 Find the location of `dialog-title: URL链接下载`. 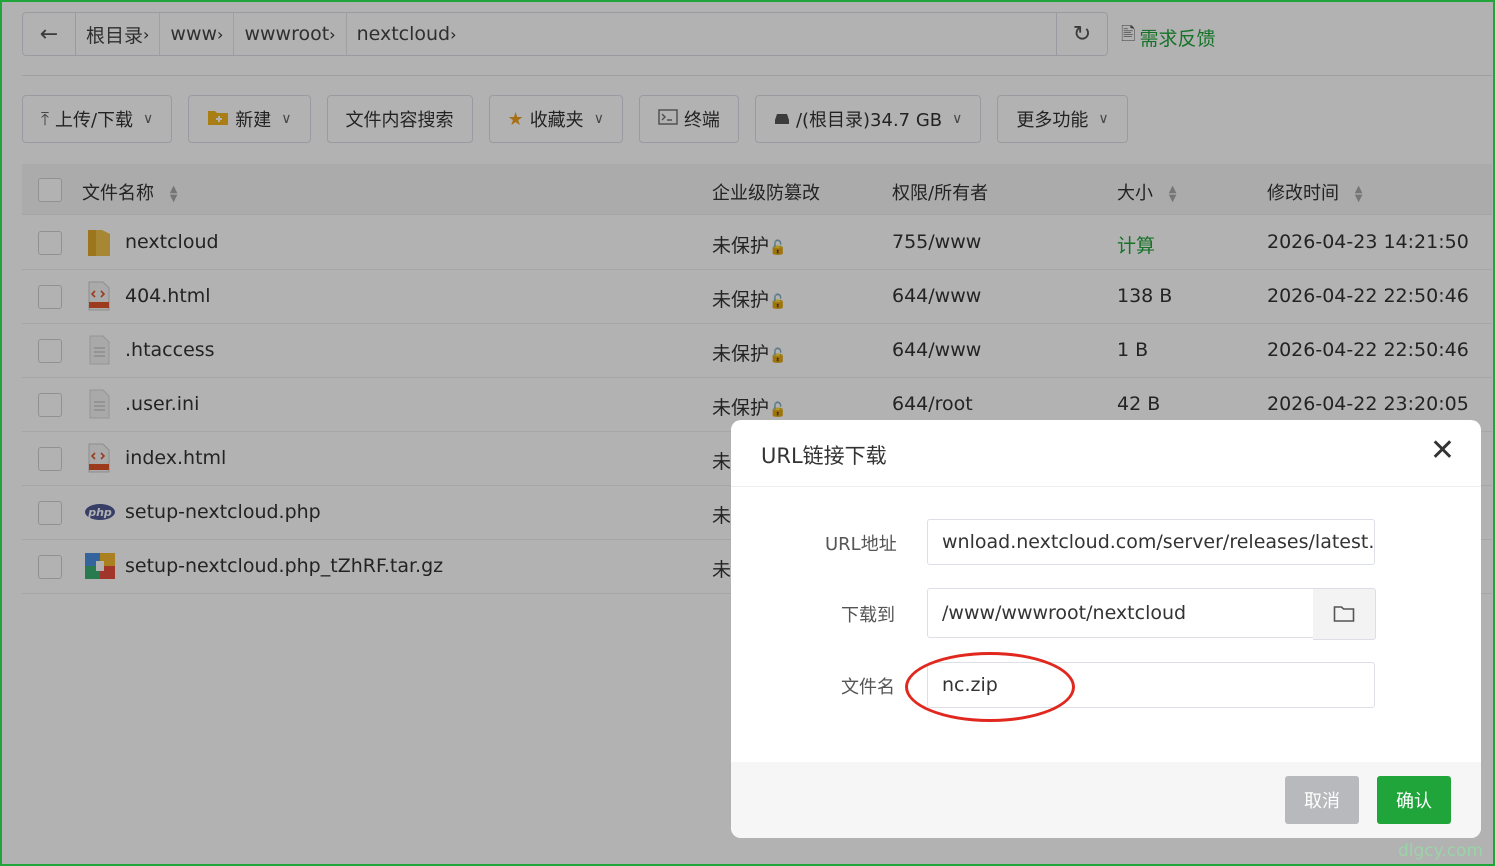

dialog-title: URL链接下载 is located at coordinates (824, 456).